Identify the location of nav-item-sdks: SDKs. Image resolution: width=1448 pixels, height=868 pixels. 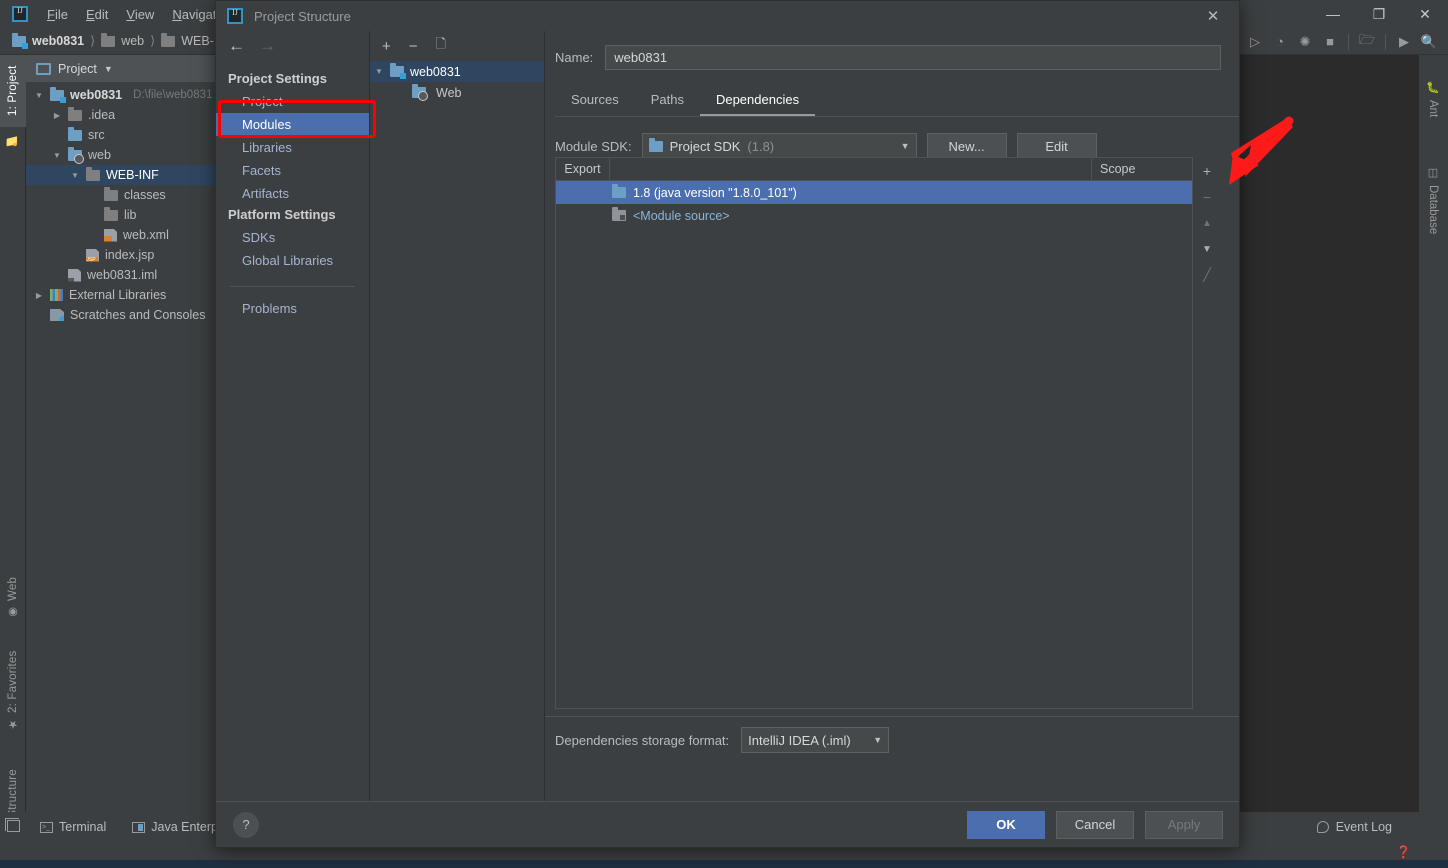
(292, 237).